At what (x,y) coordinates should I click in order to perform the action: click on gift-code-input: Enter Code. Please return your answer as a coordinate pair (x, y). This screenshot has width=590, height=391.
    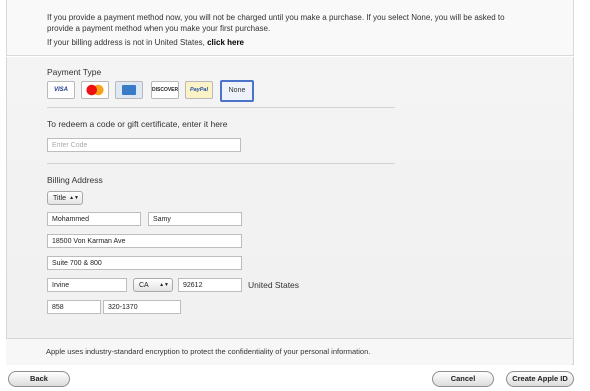
    Looking at the image, I should click on (144, 145).